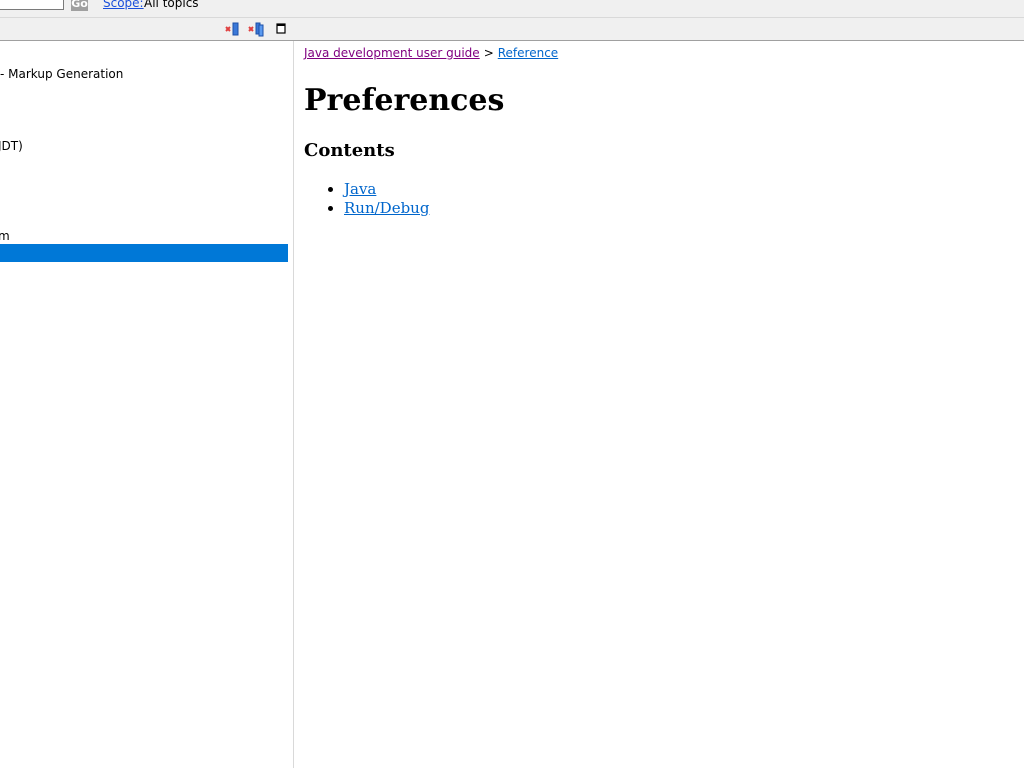  I want to click on run-debug-link: Run/Debug, so click(386, 208).